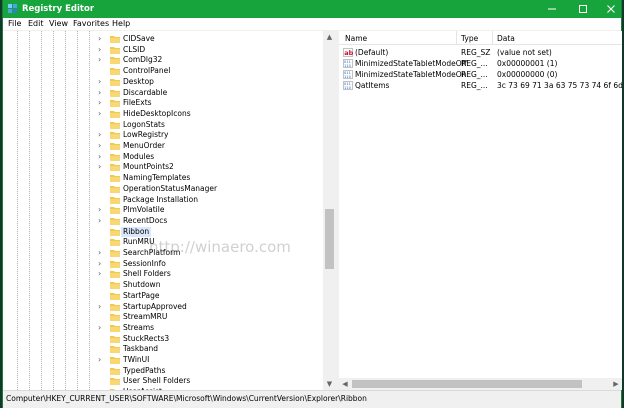  What do you see at coordinates (163, 307) in the screenshot?
I see `tree-item: › StartupApproved` at bounding box center [163, 307].